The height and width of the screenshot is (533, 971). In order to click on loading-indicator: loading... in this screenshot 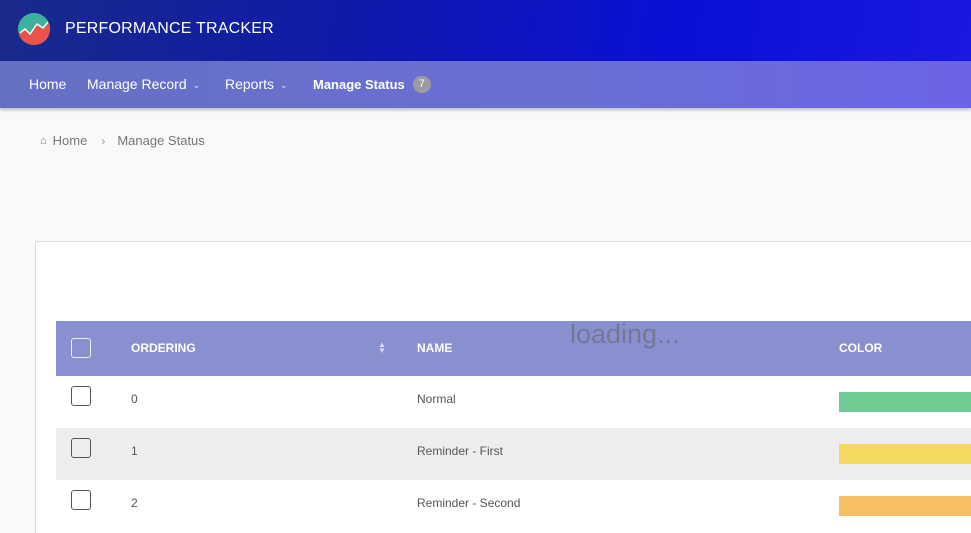, I will do `click(625, 334)`.